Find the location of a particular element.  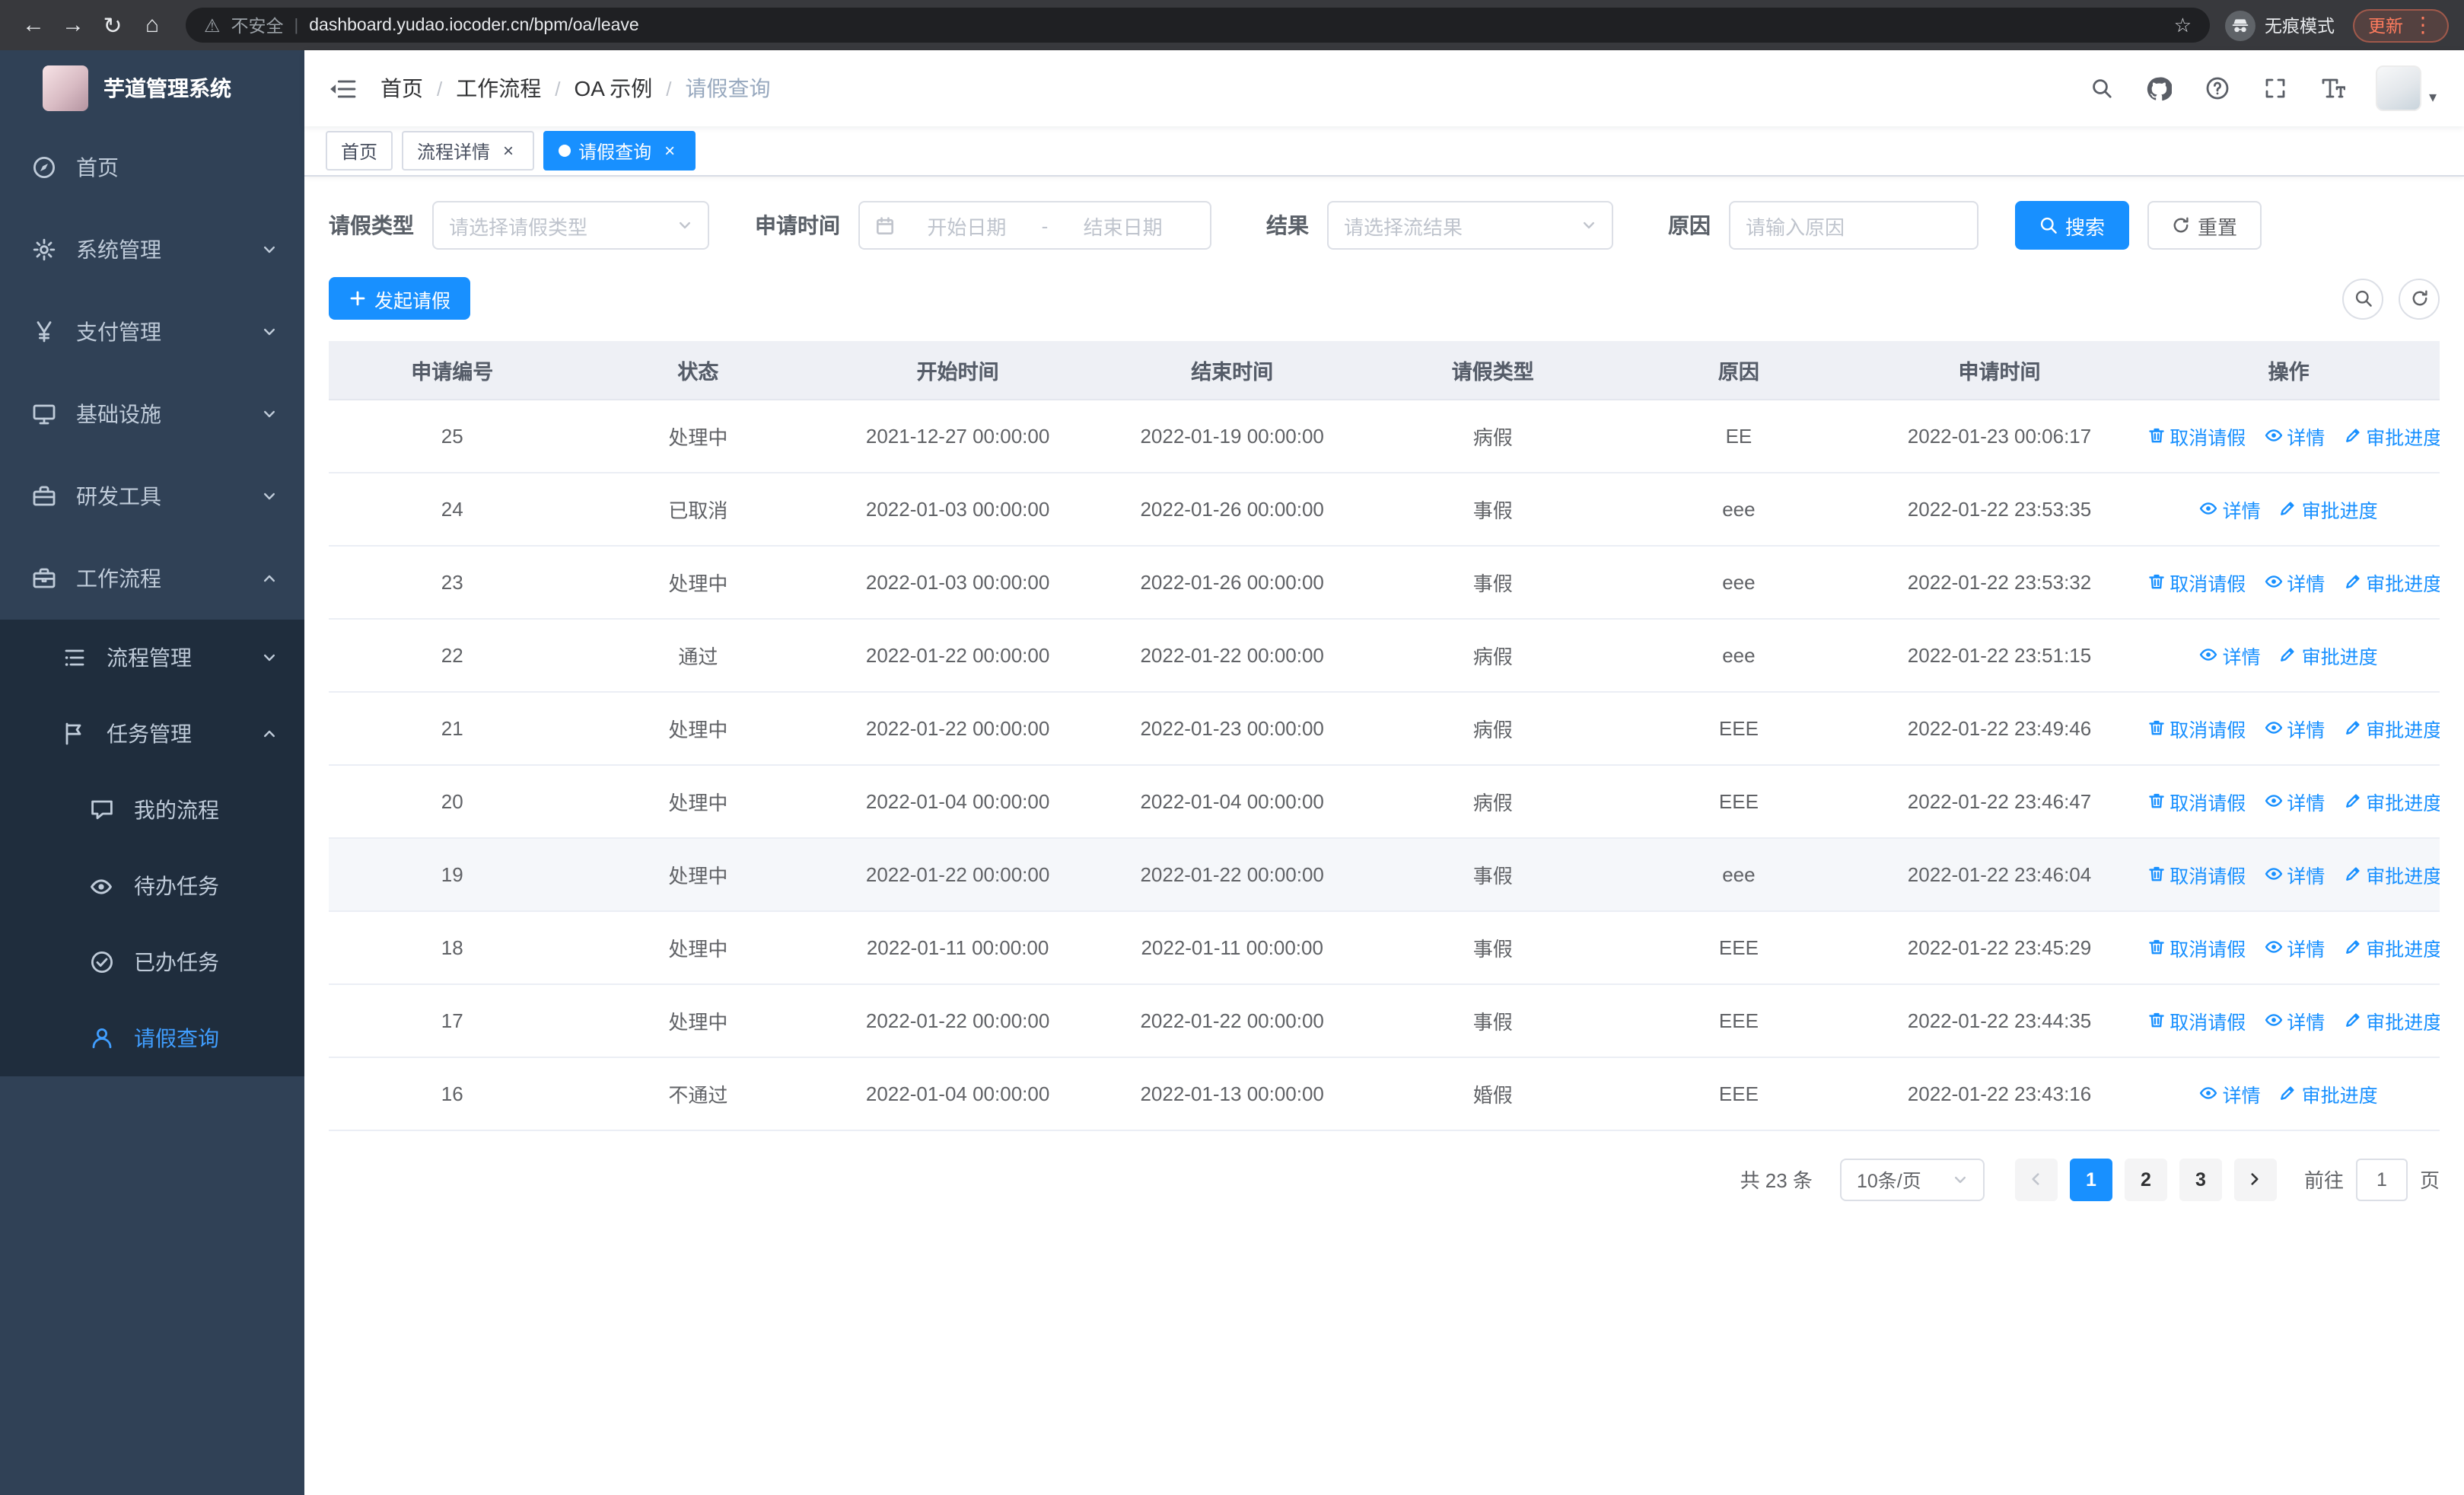

reason-cell: EE is located at coordinates (1738, 436).